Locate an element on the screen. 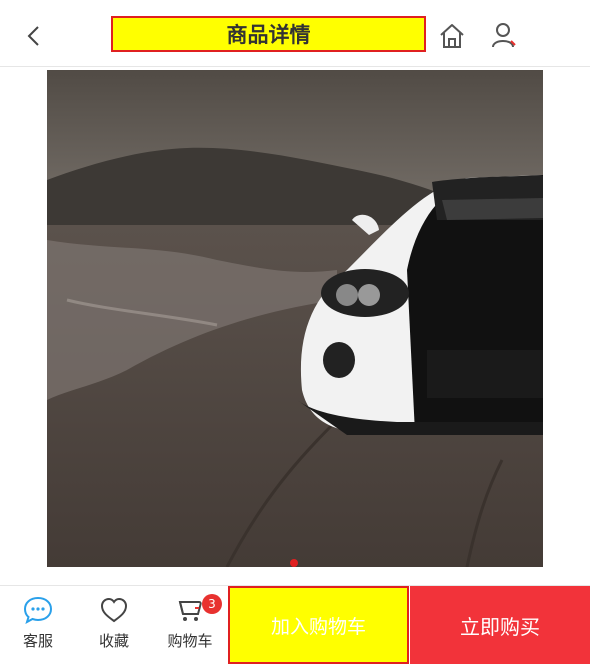 The width and height of the screenshot is (590, 664). cart-icon is located at coordinates (190, 611).